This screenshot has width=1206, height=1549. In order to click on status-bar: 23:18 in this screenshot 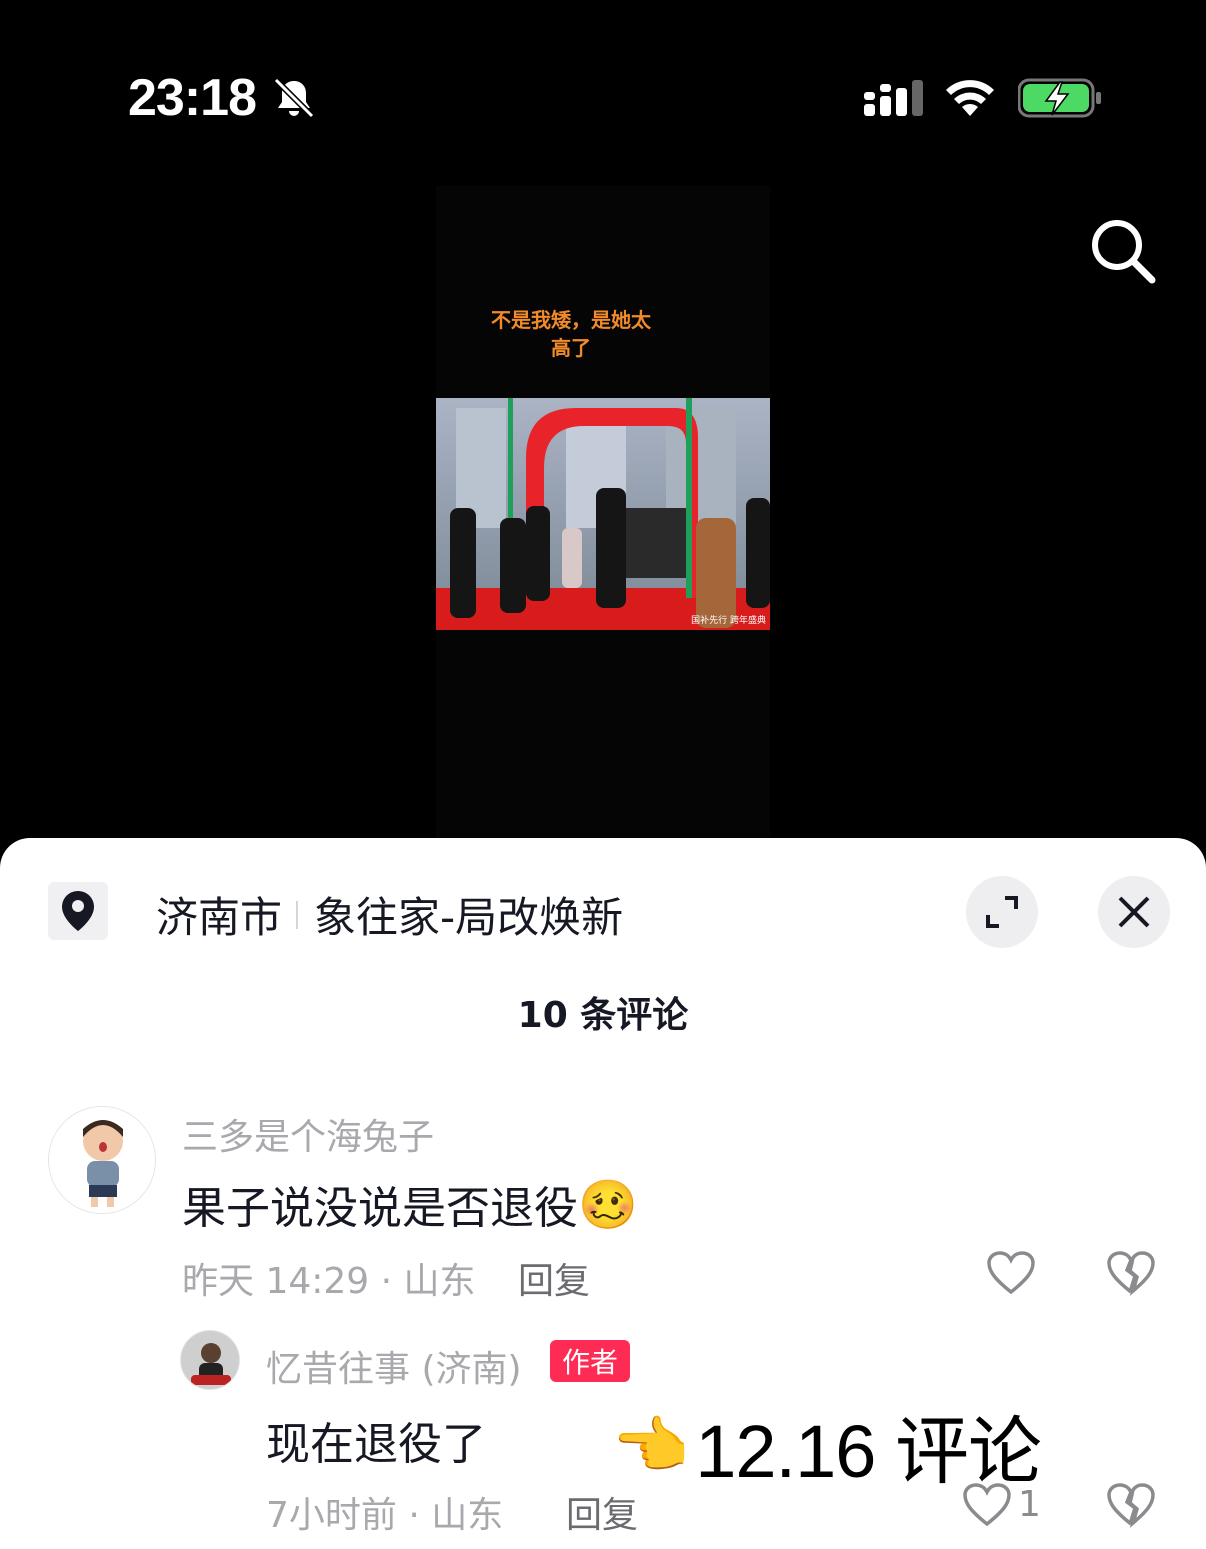, I will do `click(603, 95)`.